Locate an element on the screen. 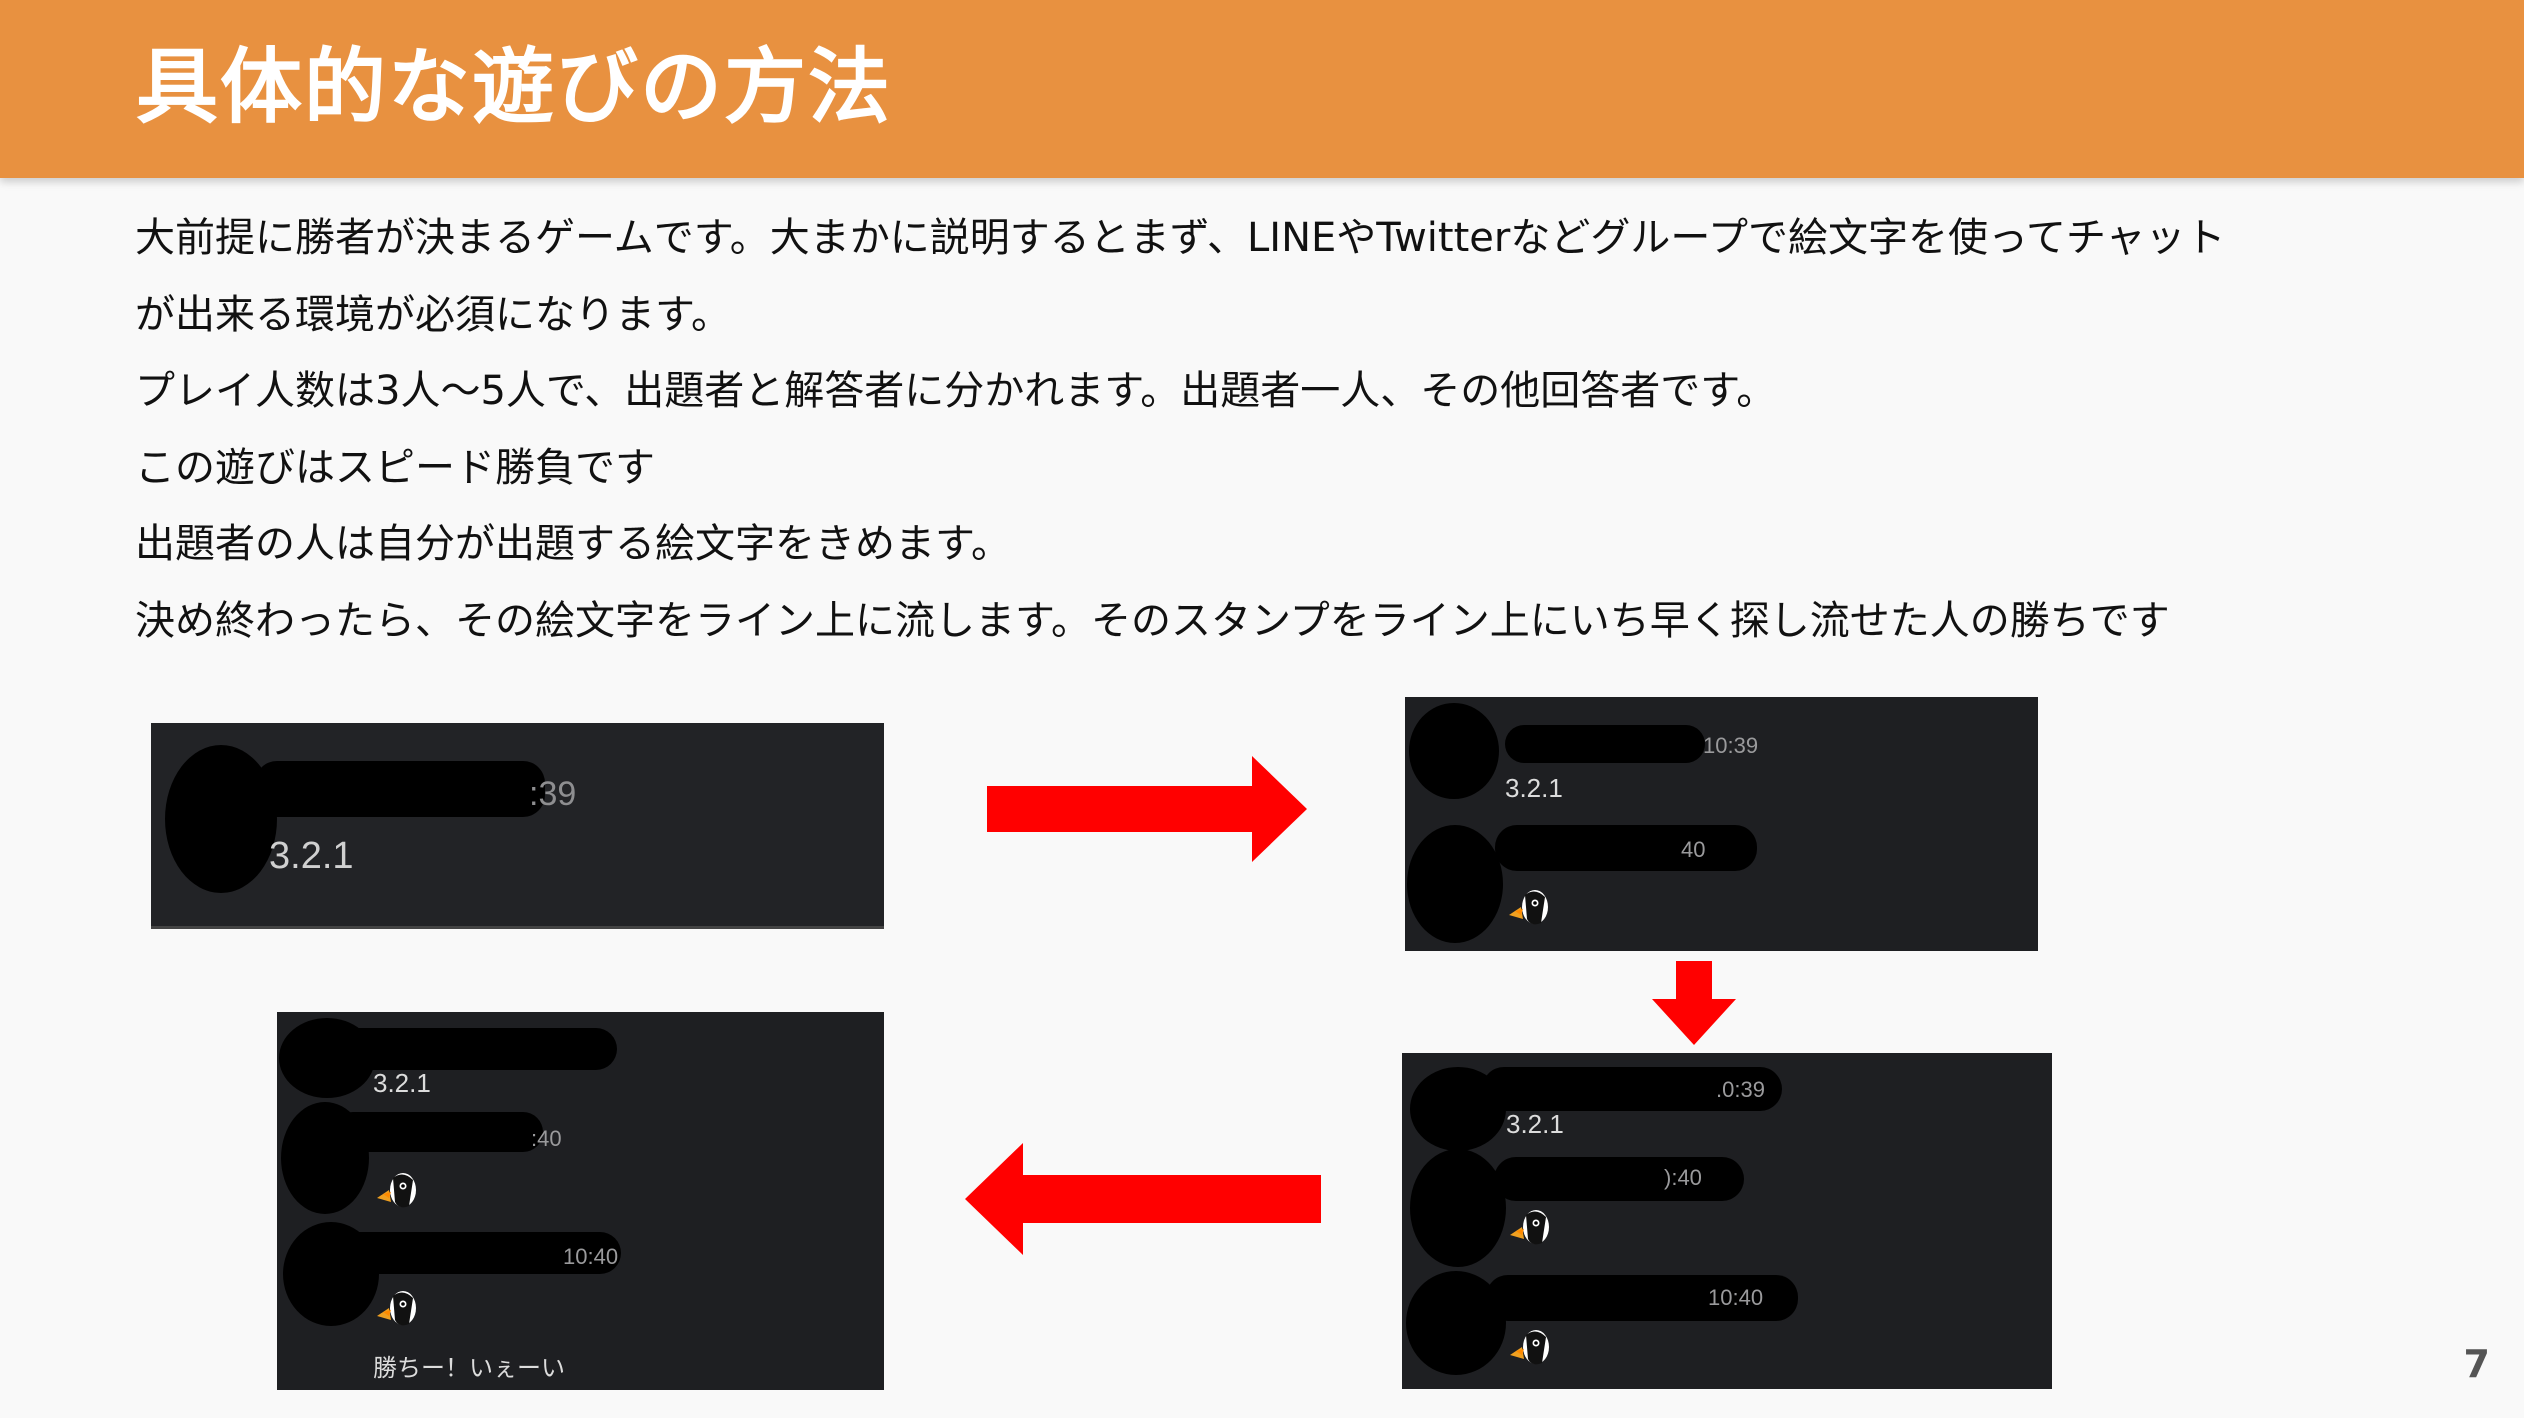  arrow-down-icon is located at coordinates (1694, 1003).